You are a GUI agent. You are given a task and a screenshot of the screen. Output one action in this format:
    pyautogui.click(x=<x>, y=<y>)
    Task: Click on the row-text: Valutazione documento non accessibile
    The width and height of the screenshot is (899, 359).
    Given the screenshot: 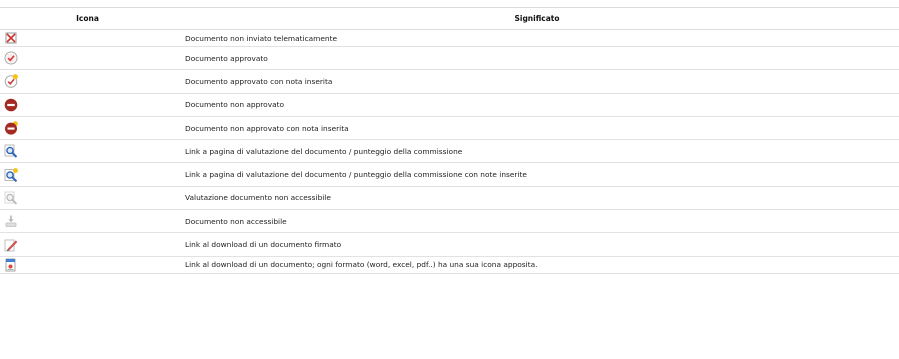 What is the action you would take?
    pyautogui.click(x=537, y=198)
    